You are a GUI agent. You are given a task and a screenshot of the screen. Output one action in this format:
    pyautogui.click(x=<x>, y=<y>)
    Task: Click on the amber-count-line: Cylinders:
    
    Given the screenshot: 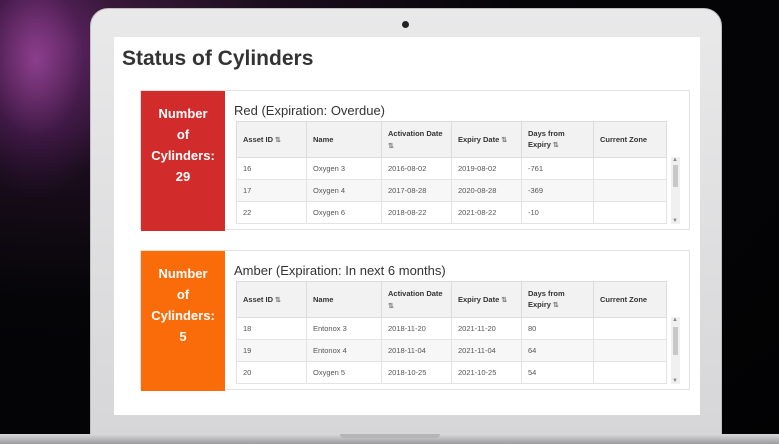 What is the action you would take?
    pyautogui.click(x=183, y=315)
    